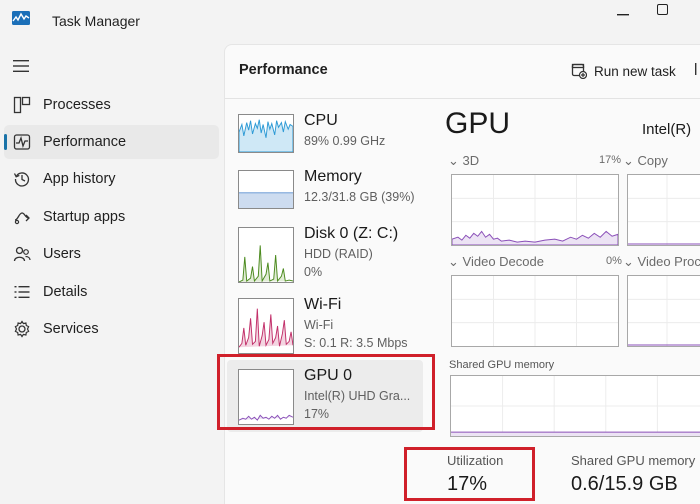 The height and width of the screenshot is (504, 700). Describe the element at coordinates (503, 261) in the screenshot. I see `engine-label: Video Decode` at that location.